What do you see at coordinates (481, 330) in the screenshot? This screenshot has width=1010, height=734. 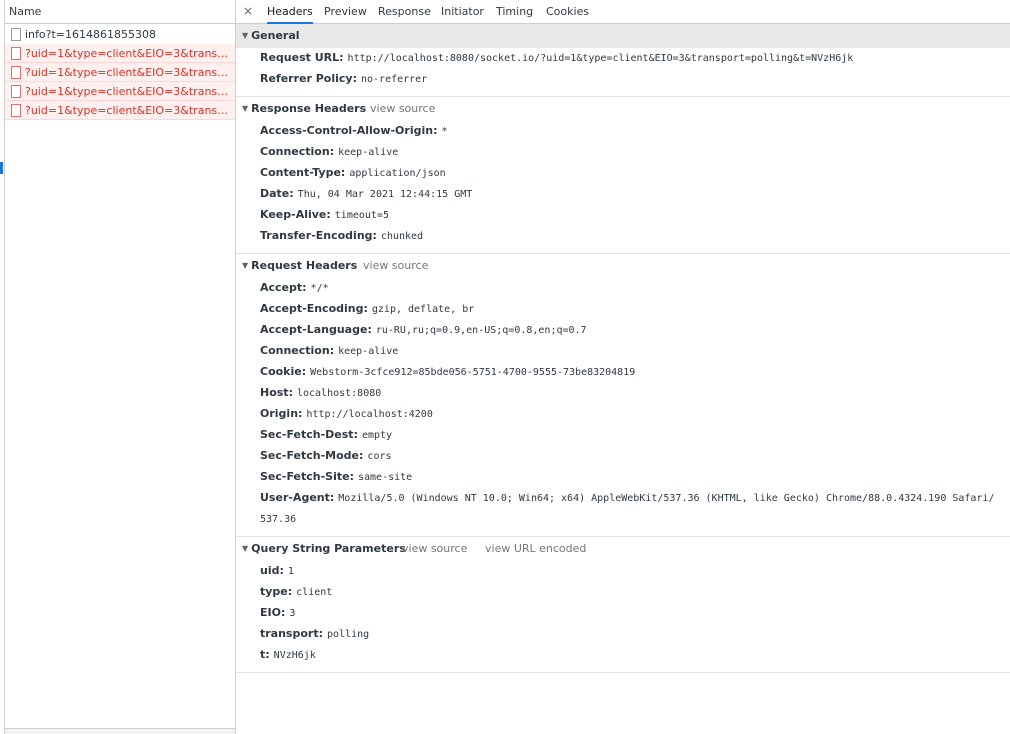 I see `header-value: ru-RU,ru;q=0.9,en-US;q=0.8,en;q=0.7` at bounding box center [481, 330].